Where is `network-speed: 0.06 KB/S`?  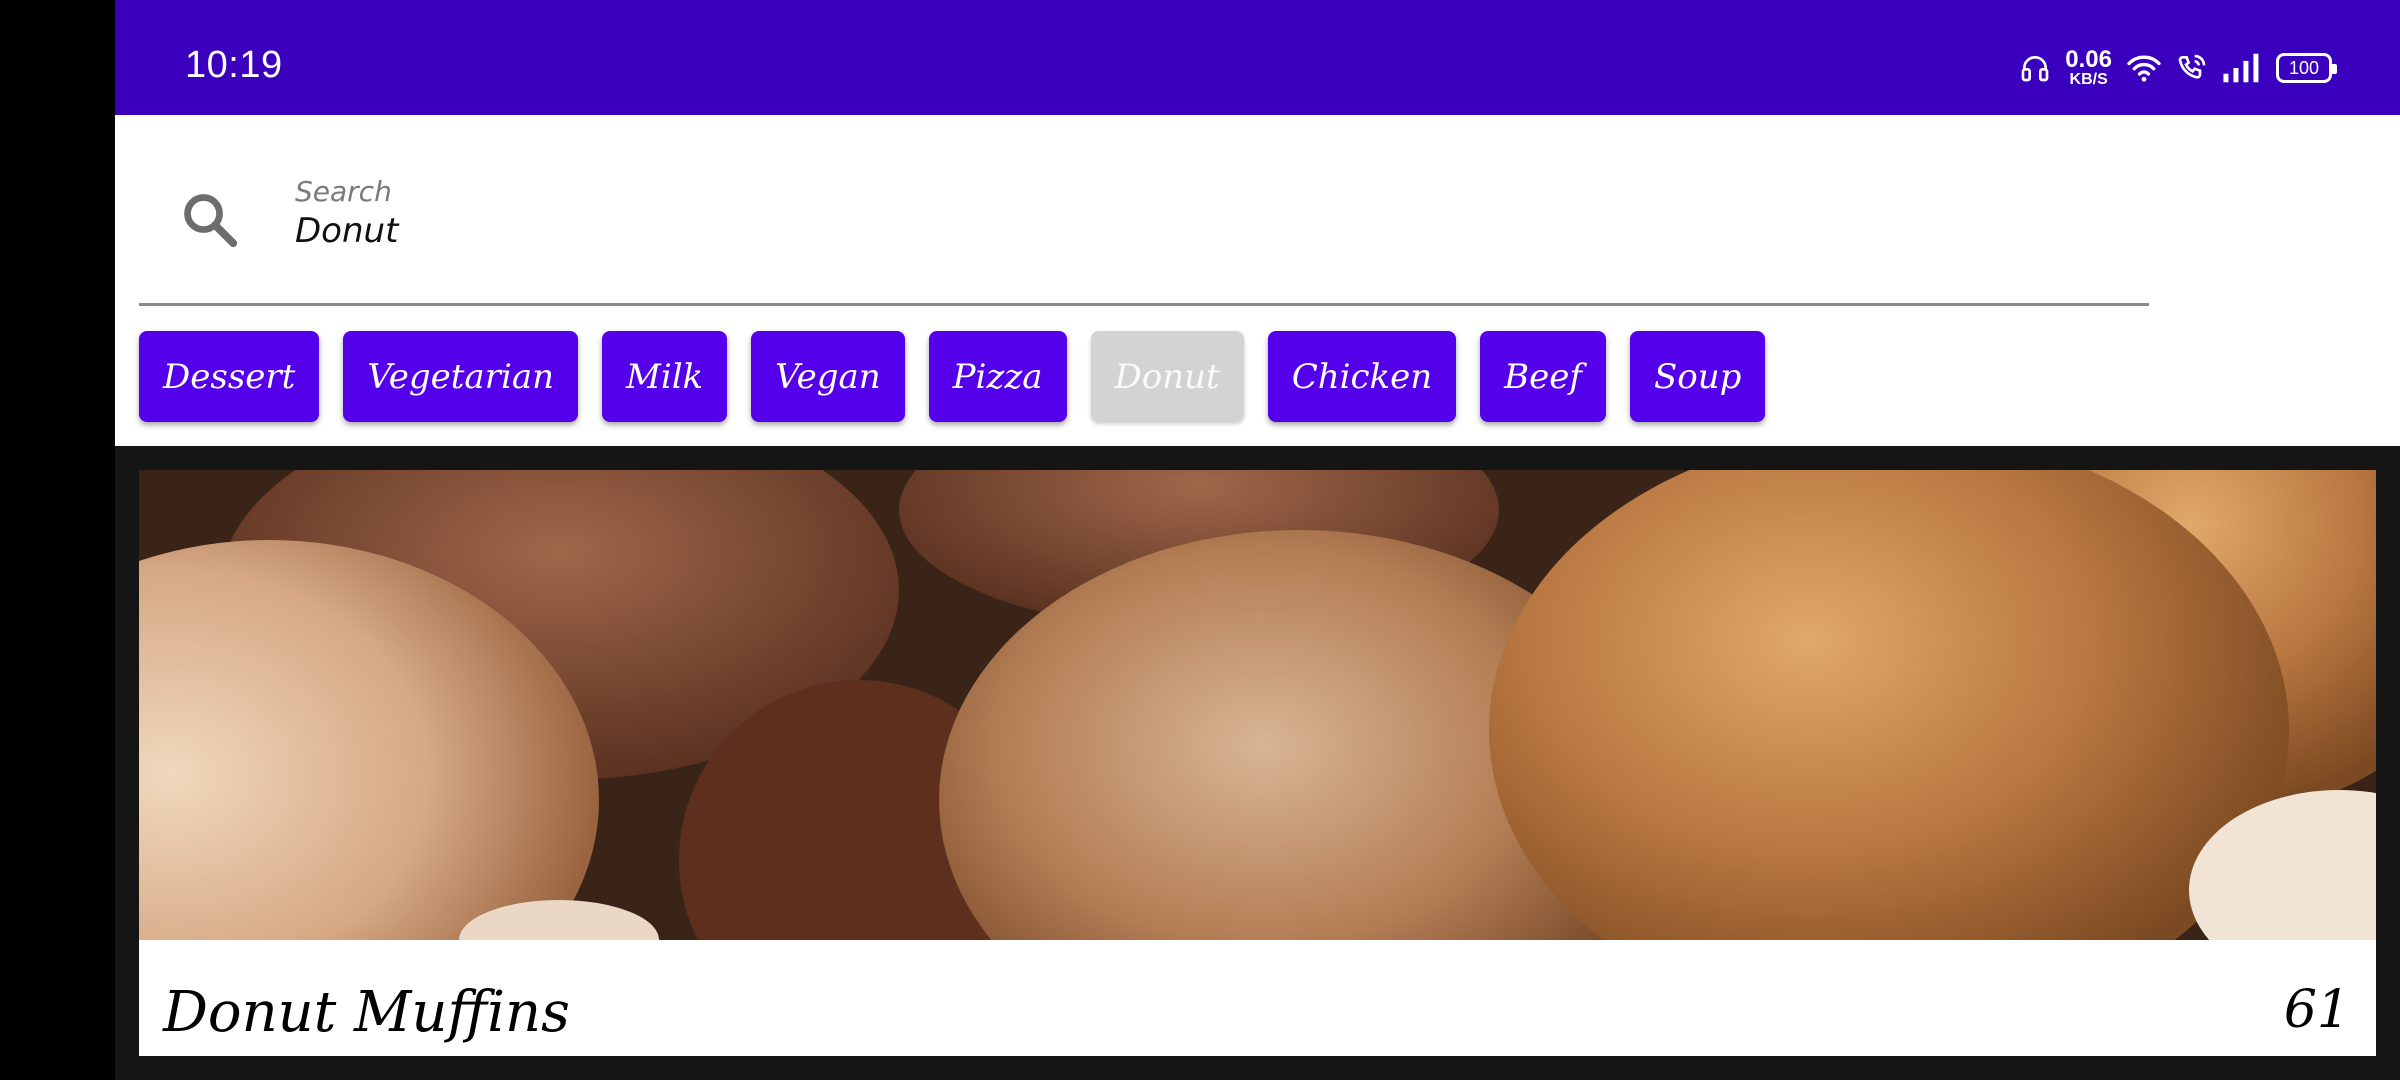
network-speed: 0.06 KB/S is located at coordinates (2088, 68).